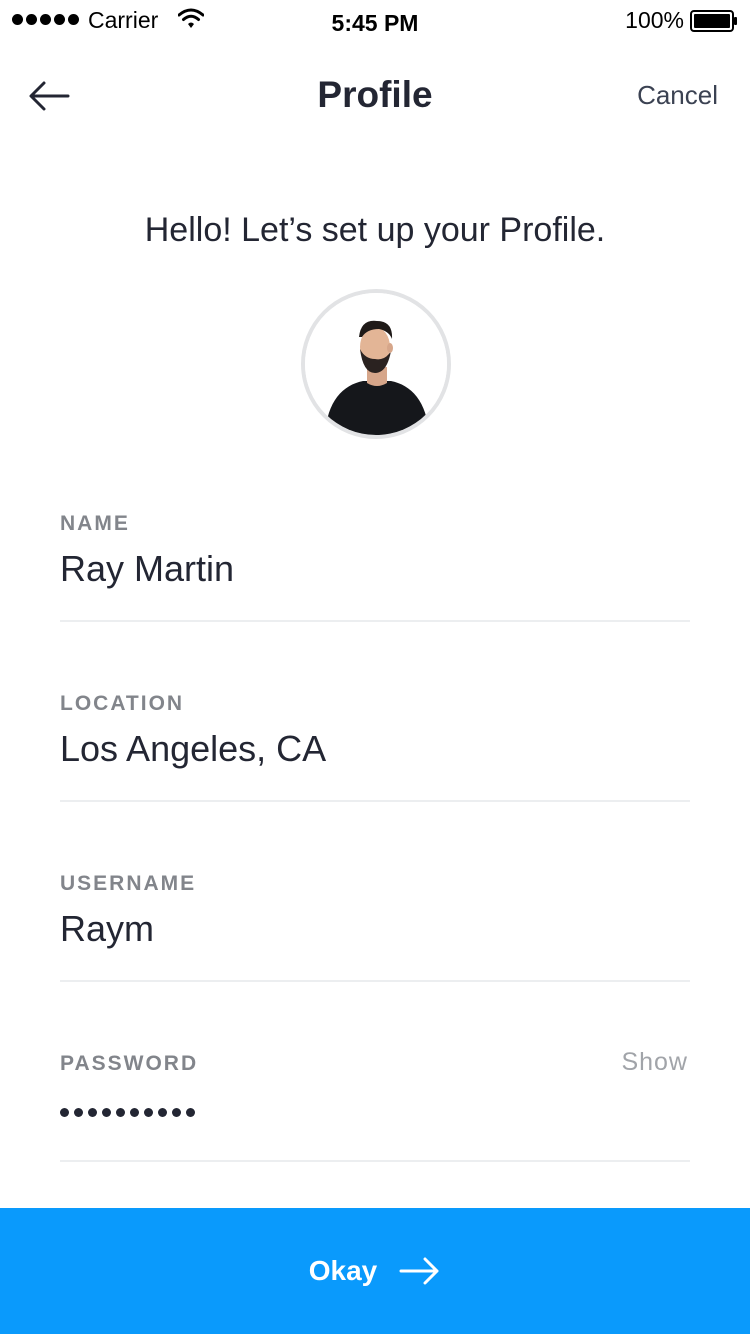  I want to click on name-input, so click(375, 569).